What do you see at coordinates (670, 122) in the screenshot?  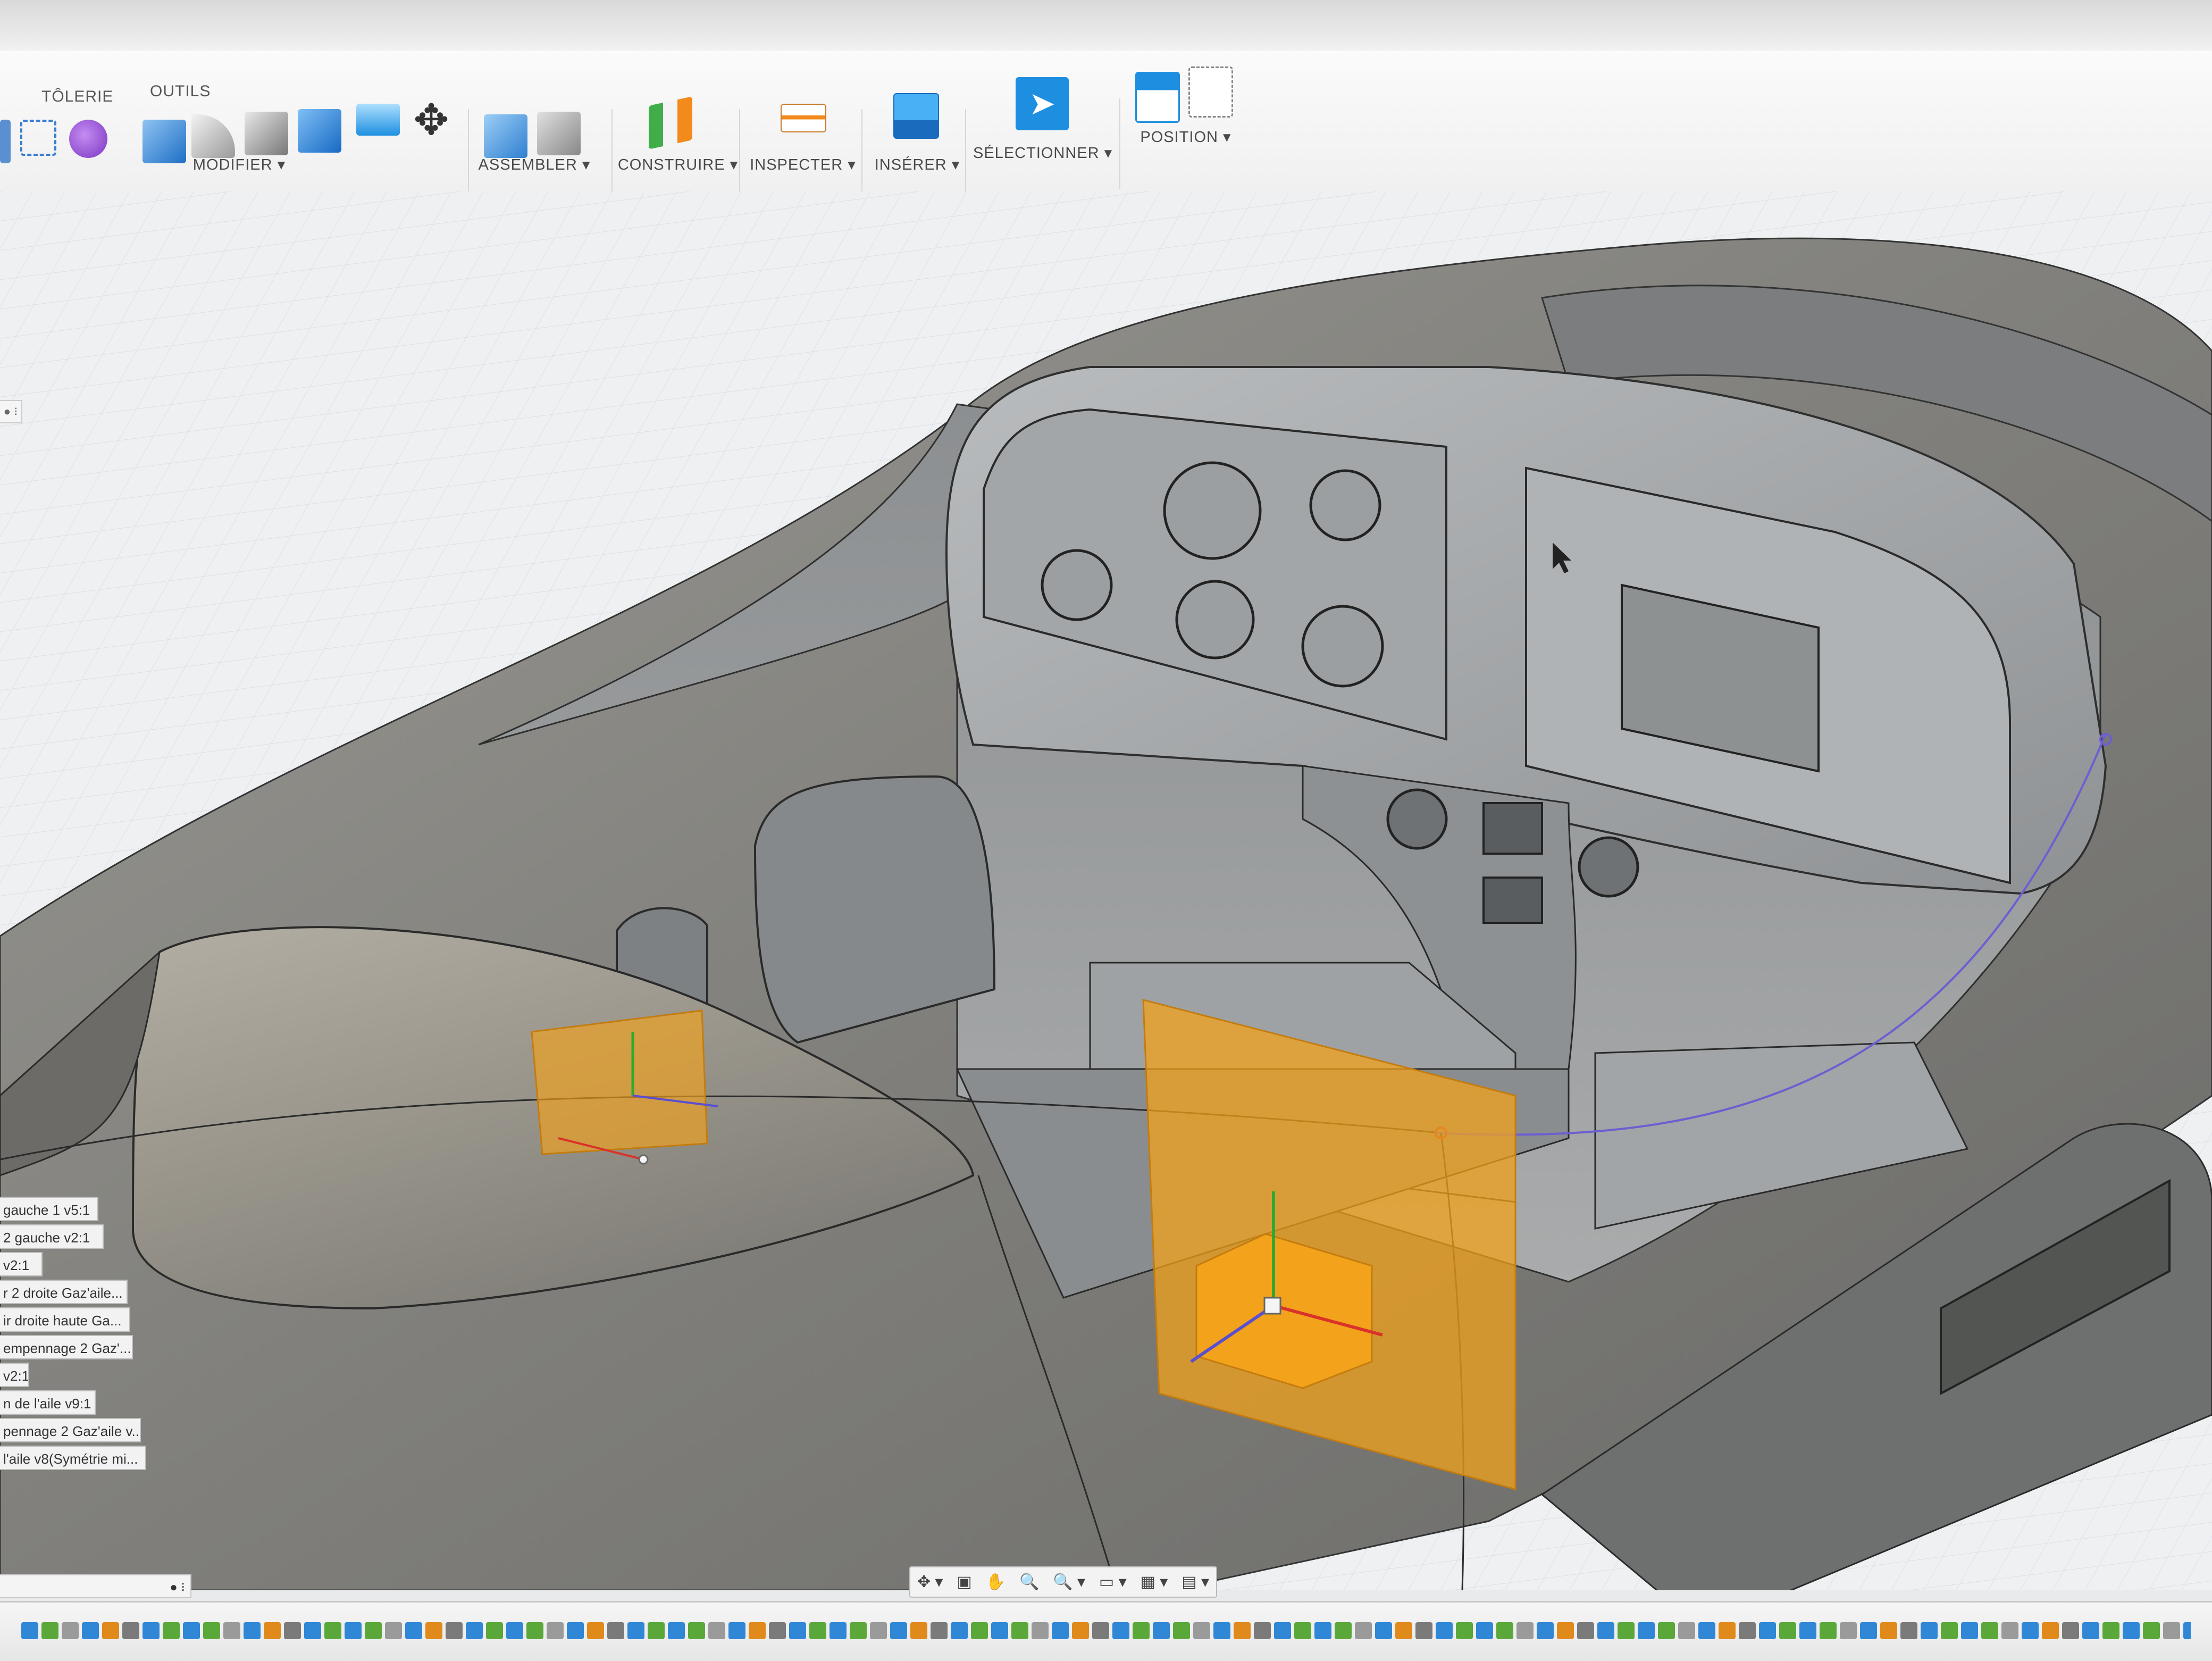 I see `offset-plane-icon` at bounding box center [670, 122].